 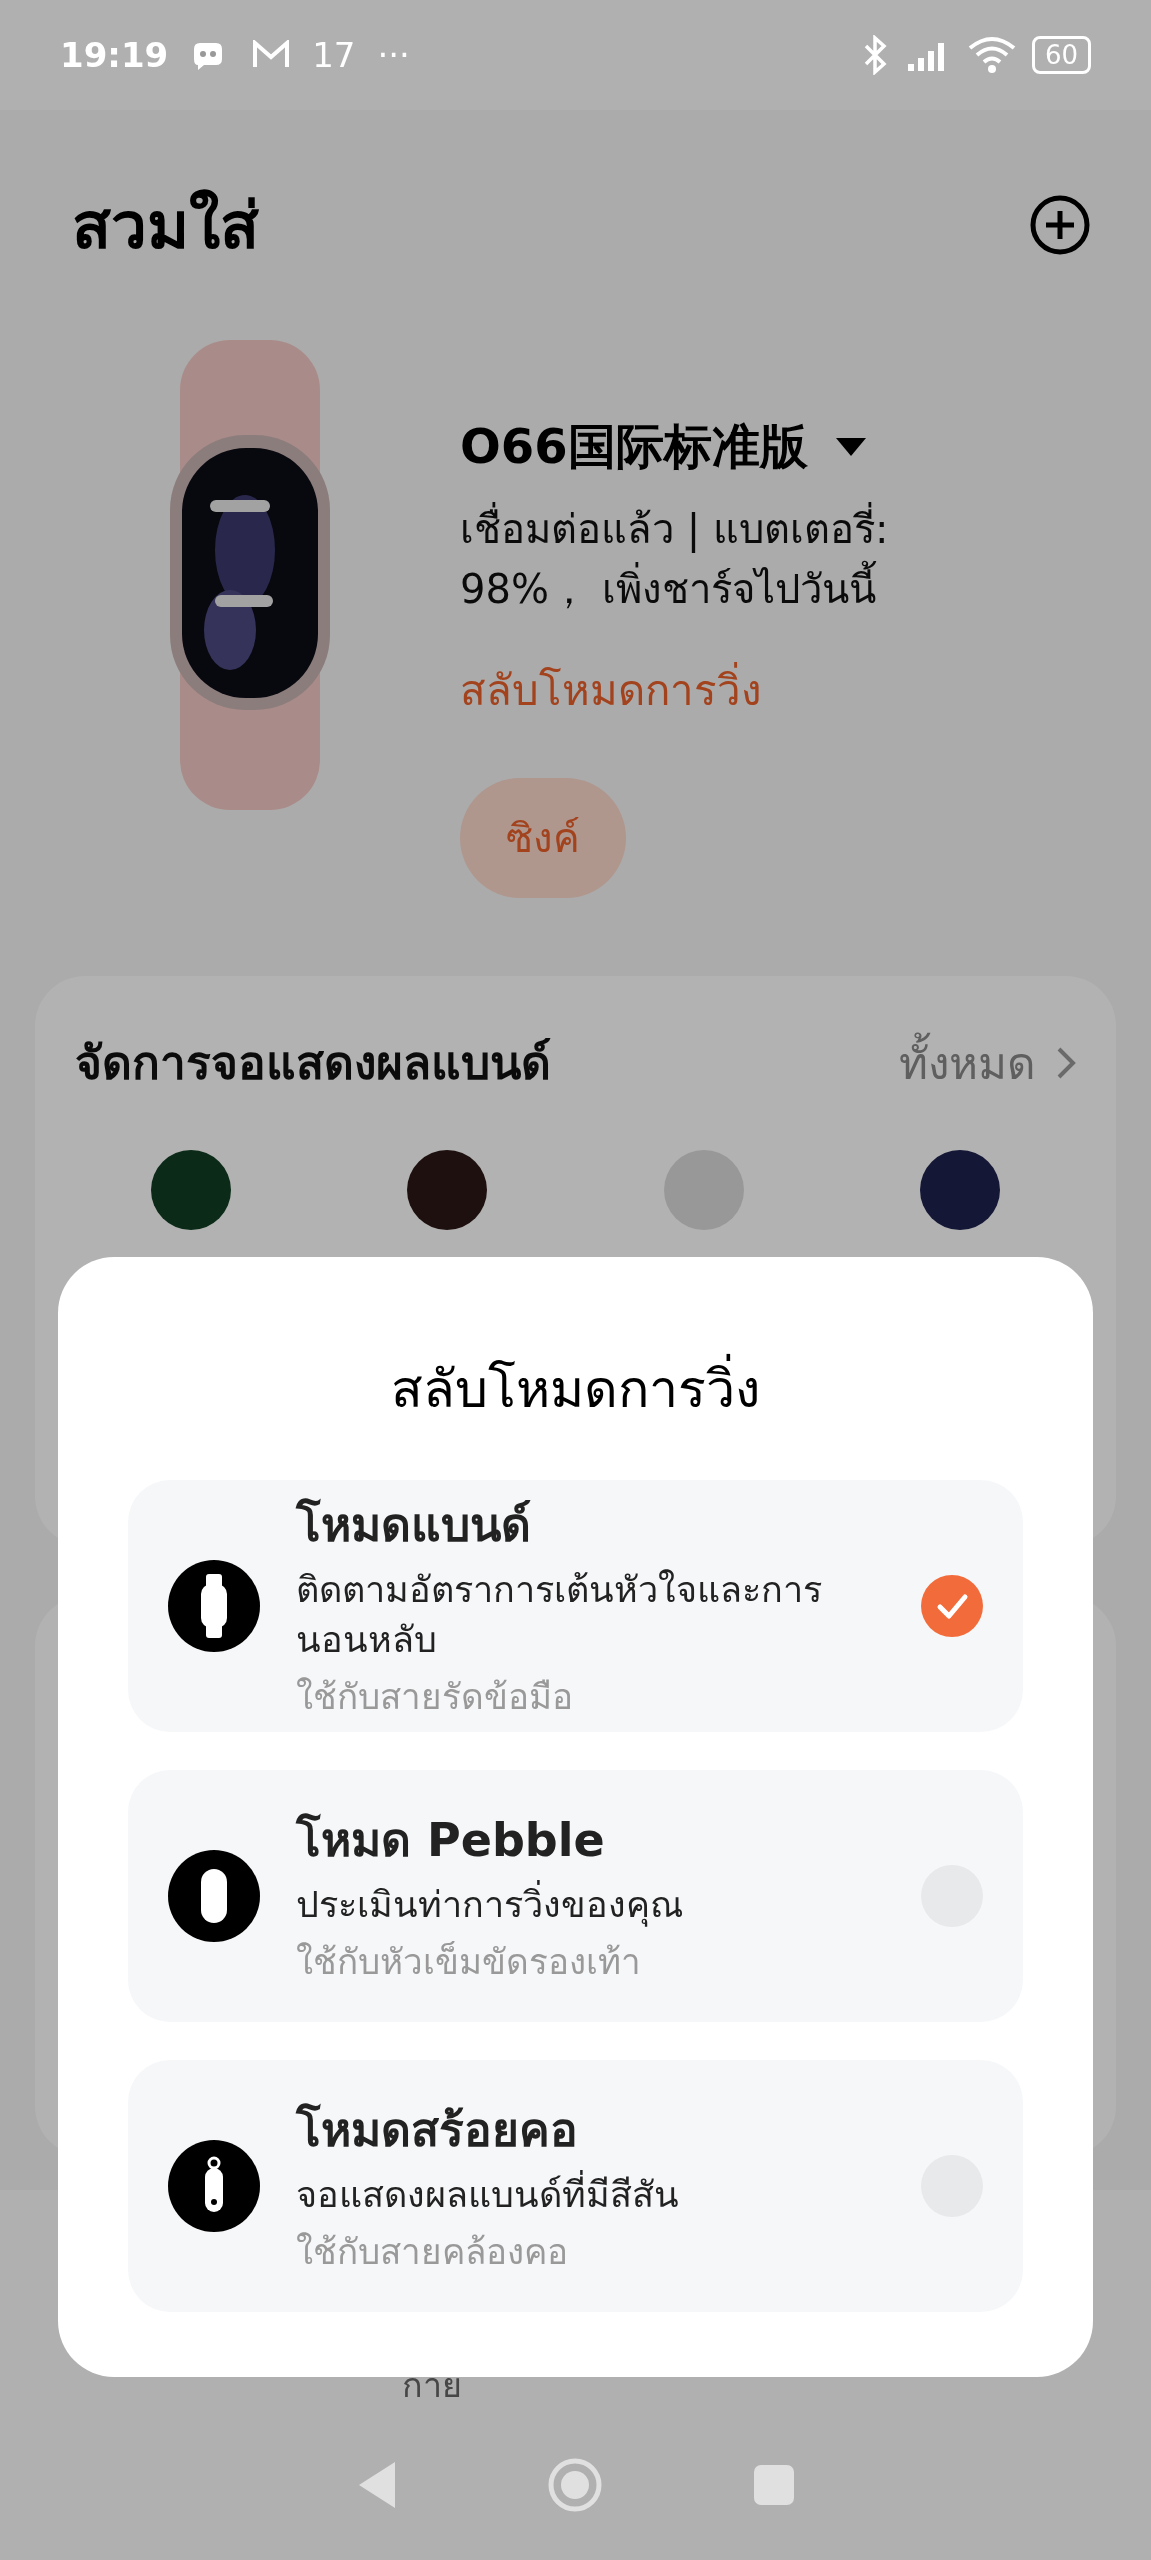 What do you see at coordinates (214, 1896) in the screenshot?
I see `pebble-mode-icon` at bounding box center [214, 1896].